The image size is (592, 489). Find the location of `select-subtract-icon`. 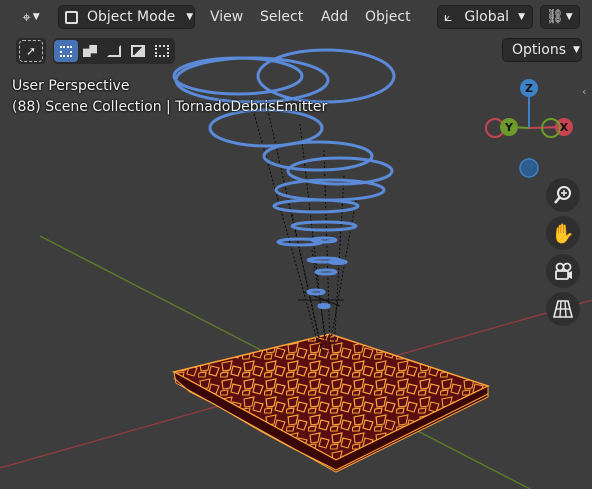

select-subtract-icon is located at coordinates (114, 51).